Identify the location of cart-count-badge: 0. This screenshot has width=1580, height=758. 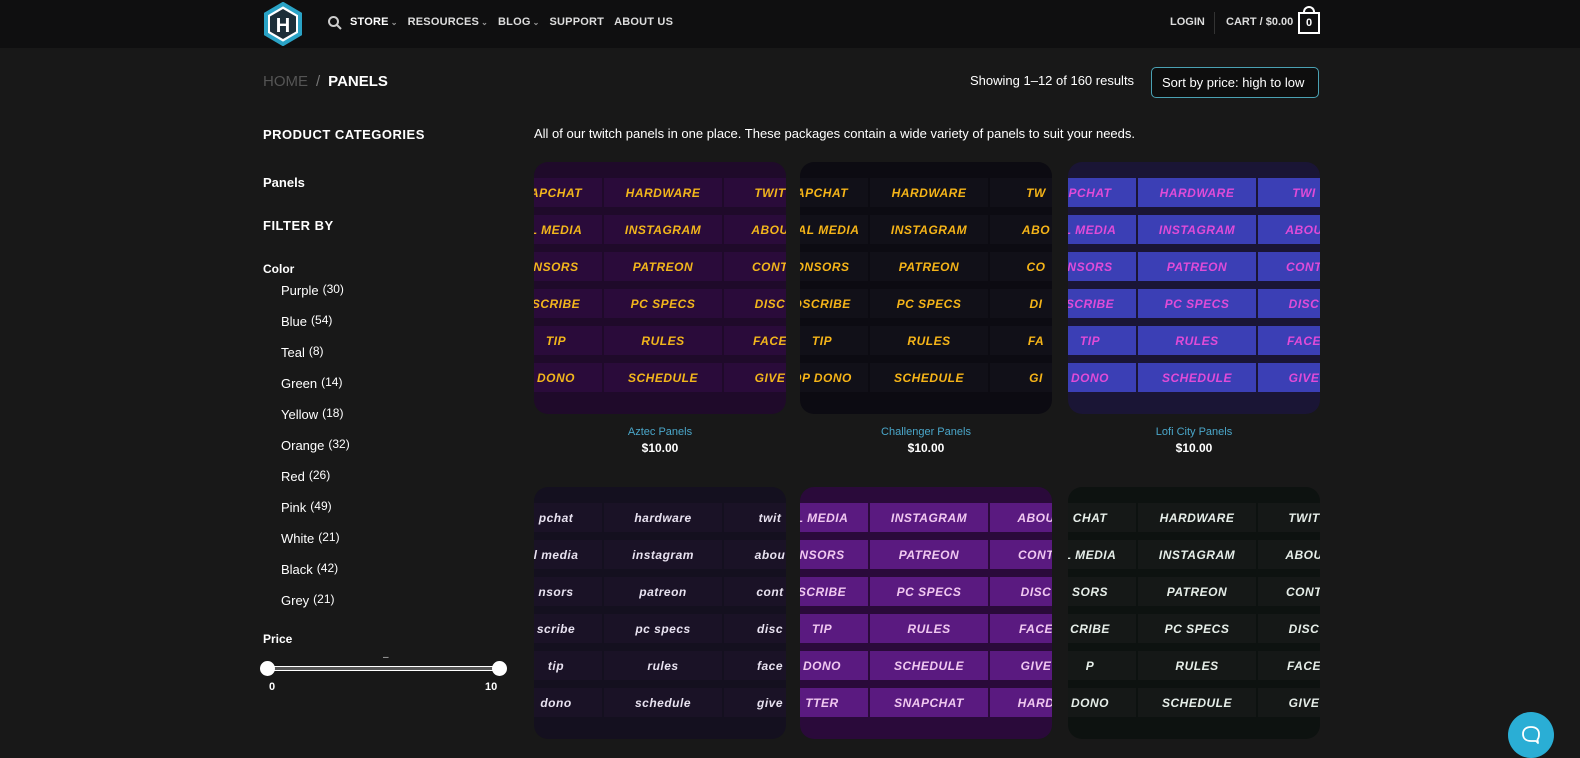
(1309, 23).